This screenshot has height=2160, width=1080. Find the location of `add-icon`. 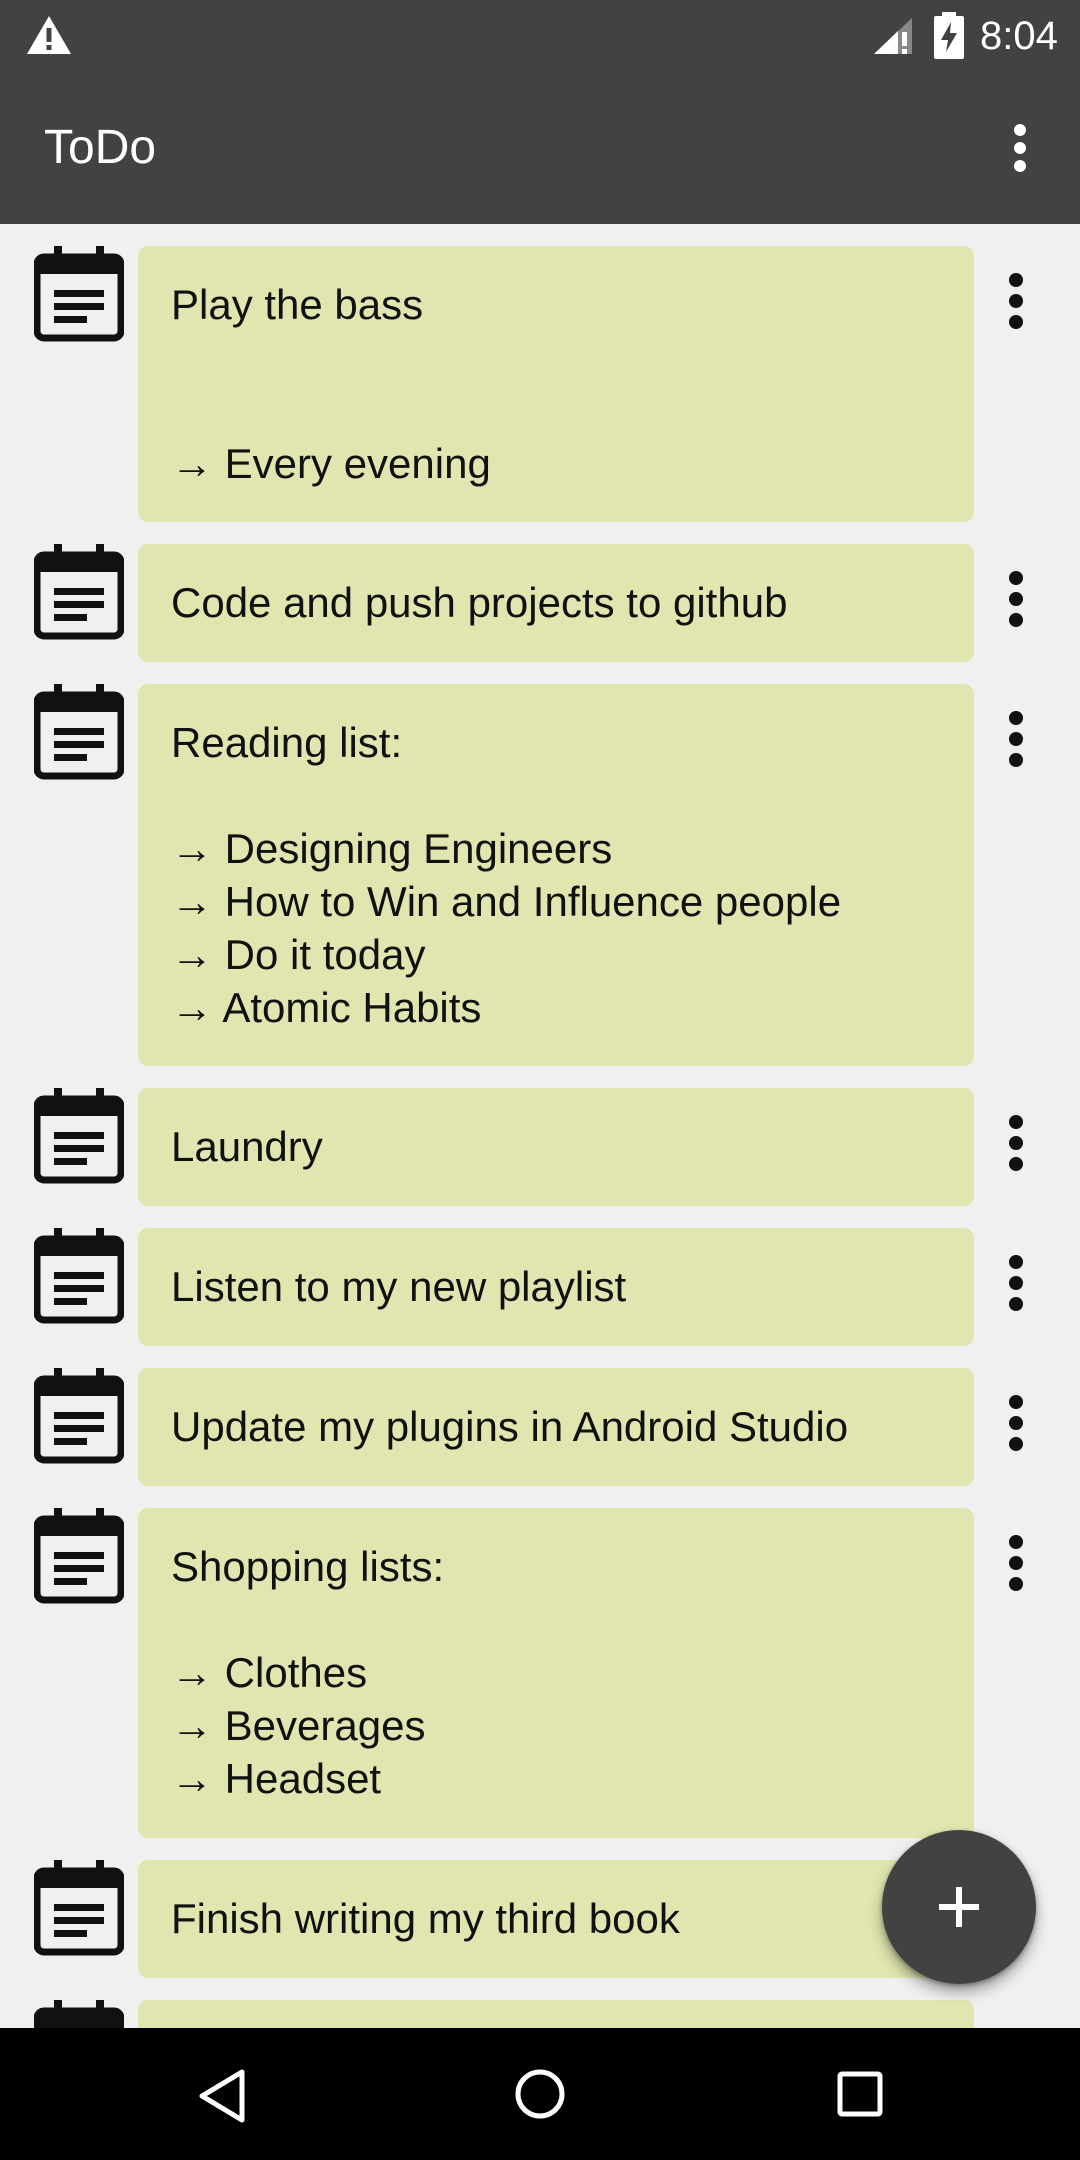

add-icon is located at coordinates (959, 1907).